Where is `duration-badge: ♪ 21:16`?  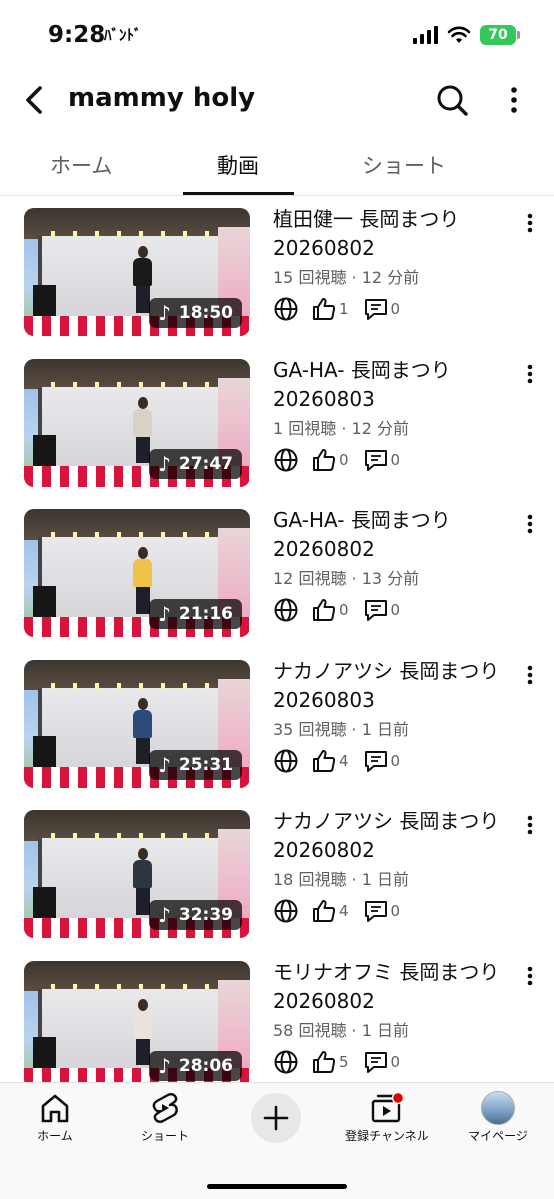 duration-badge: ♪ 21:16 is located at coordinates (195, 614).